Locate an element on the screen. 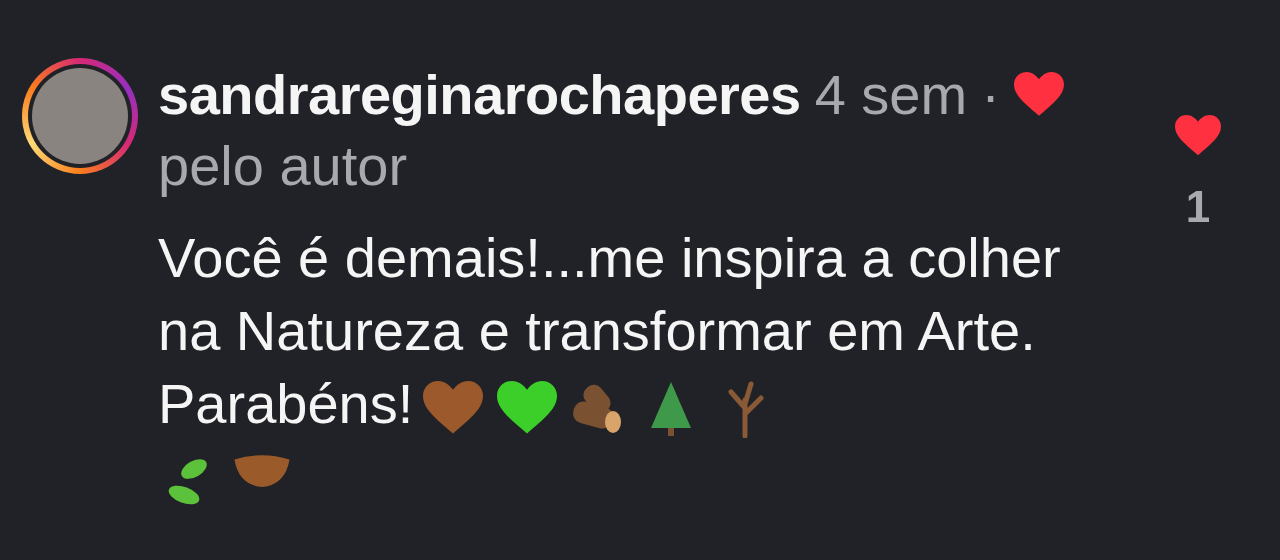 This screenshot has height=560, width=1280. username: sandrareginarochaperes is located at coordinates (479, 94).